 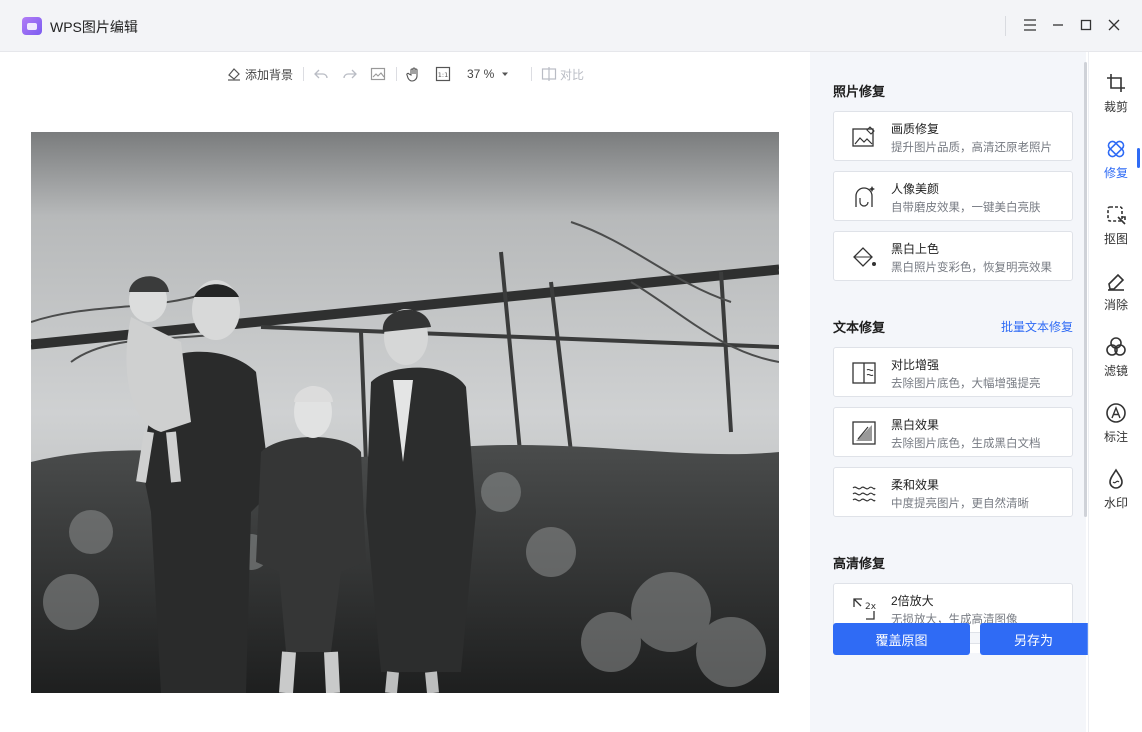 I want to click on photo-repair-title: 照片修复, so click(x=859, y=91).